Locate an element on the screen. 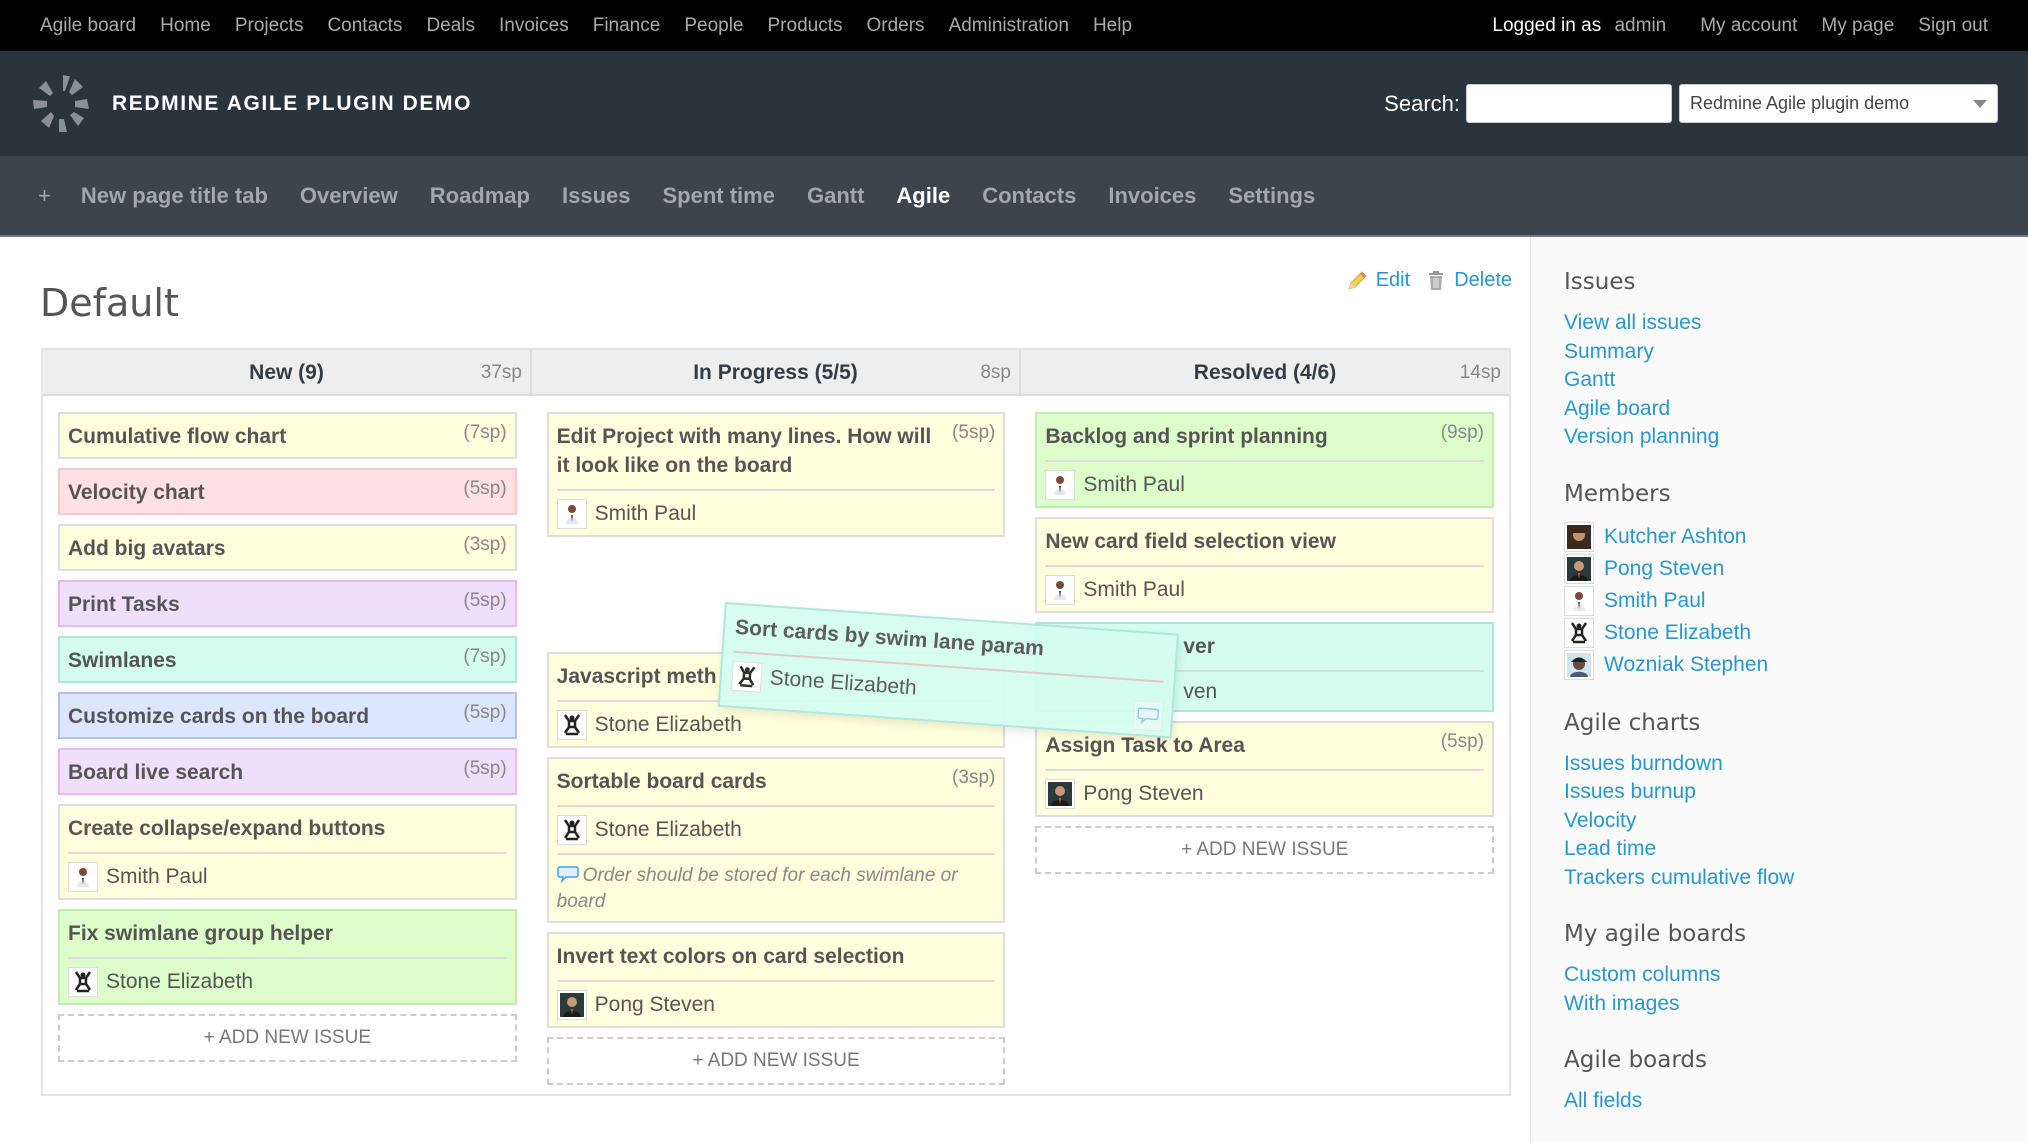 Image resolution: width=2028 pixels, height=1142 pixels. card-title: Customize cards on the board is located at coordinates (287, 716).